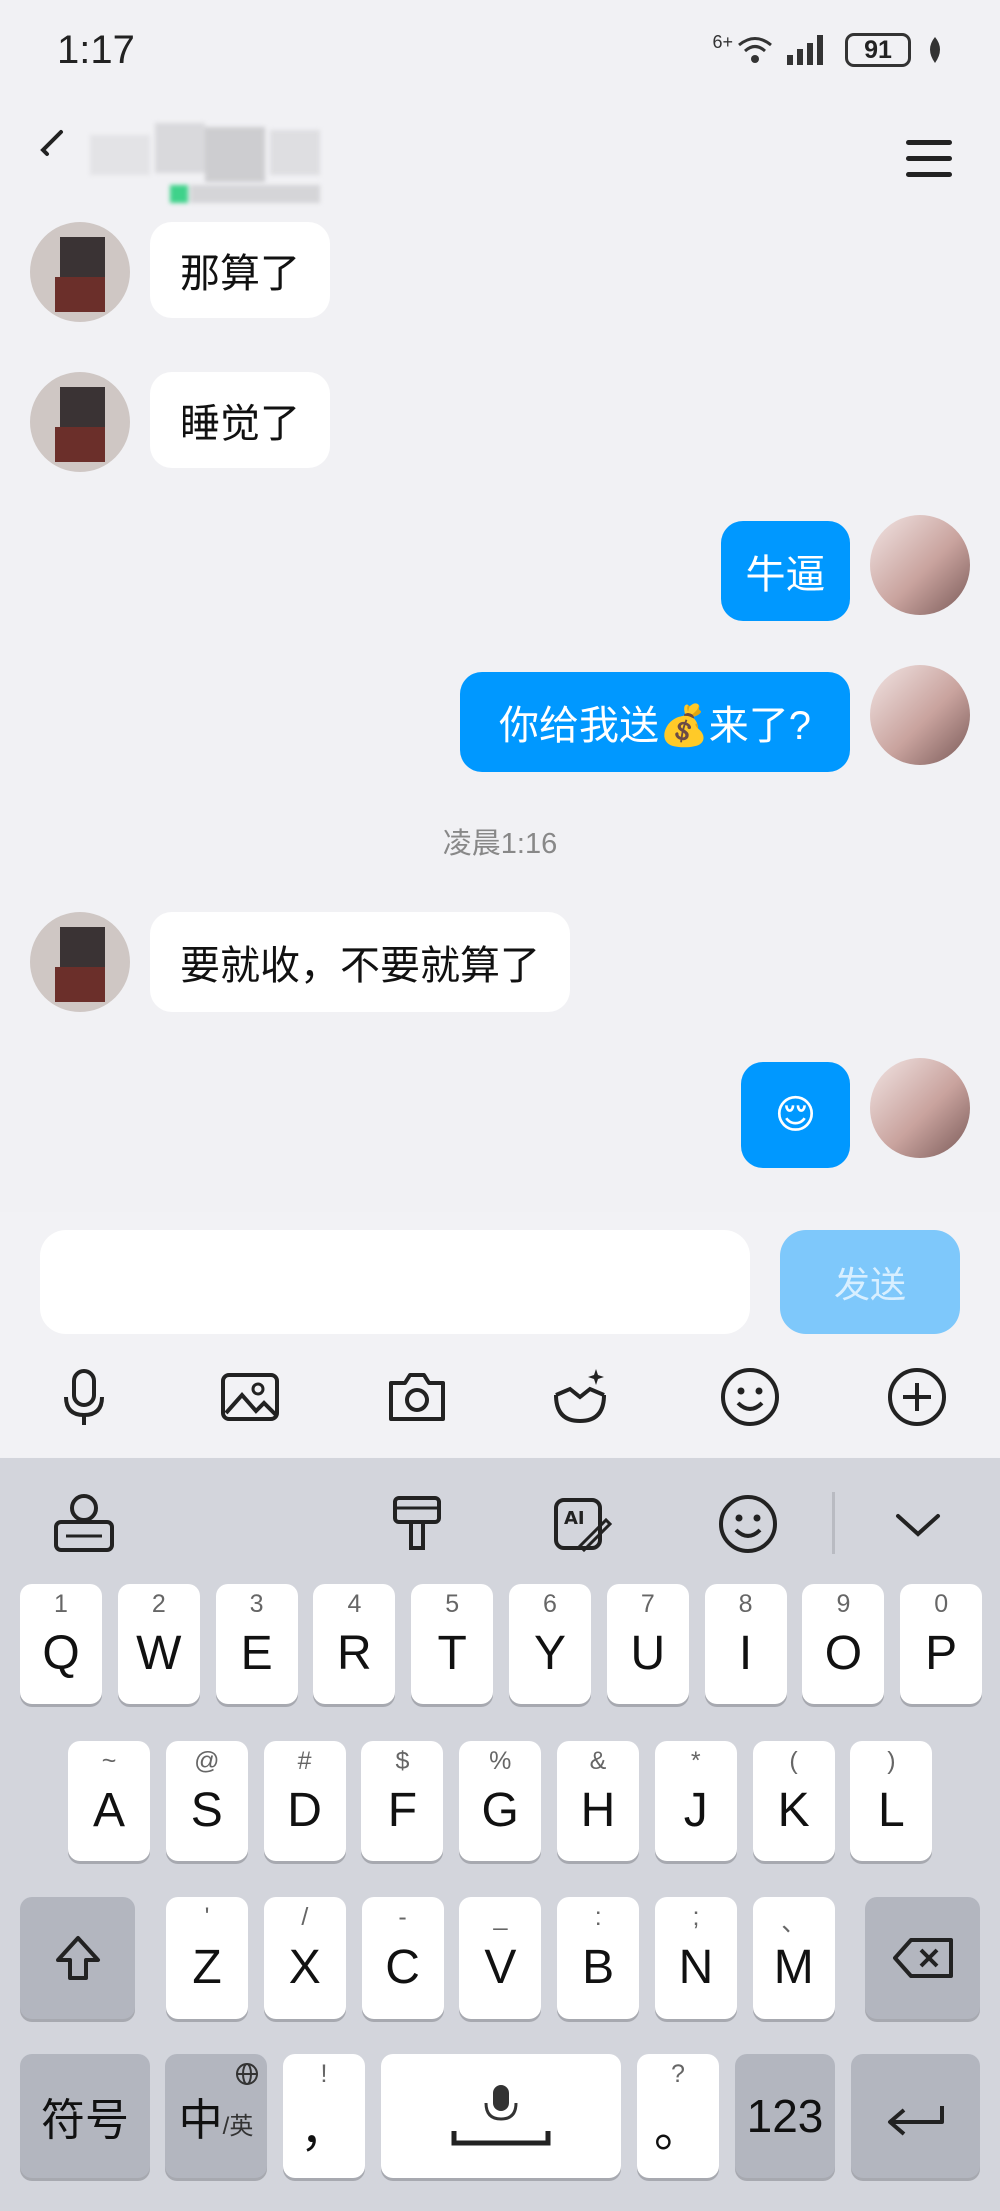 This screenshot has width=1000, height=2211. I want to click on key-secondary-label: ;, so click(696, 1917).